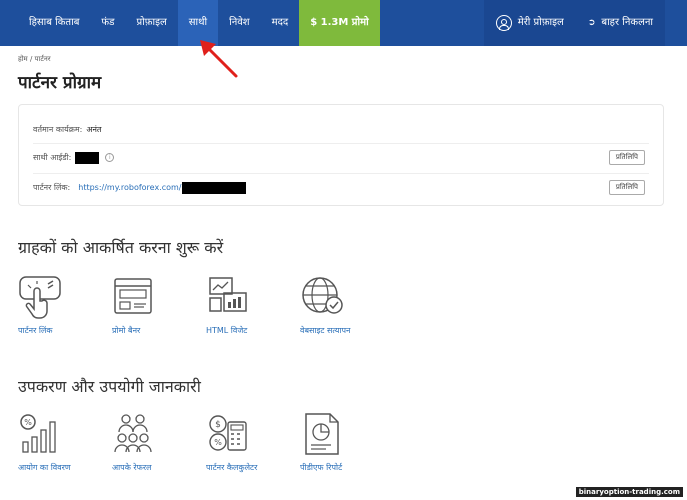 This screenshot has width=687, height=500. I want to click on partner-link-value: https://my.roboforex.com/, so click(129, 187).